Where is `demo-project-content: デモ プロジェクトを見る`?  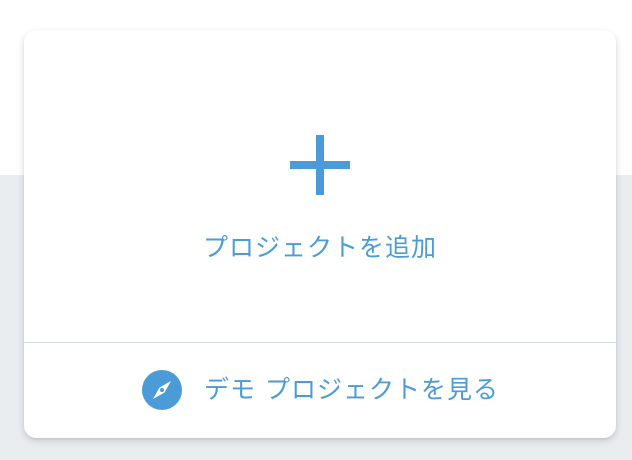 demo-project-content: デモ プロジェクトを見る is located at coordinates (320, 390).